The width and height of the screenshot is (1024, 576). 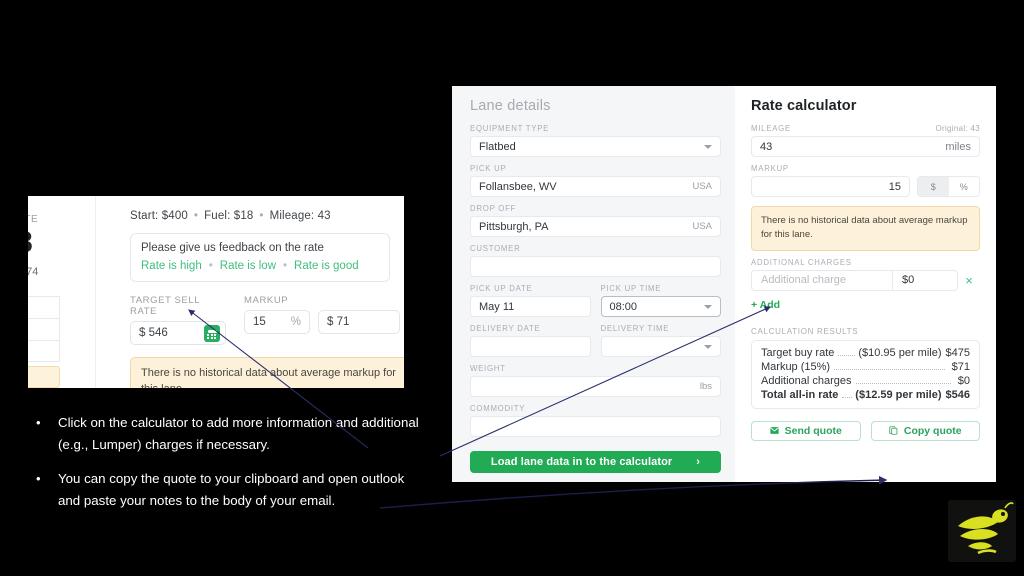 I want to click on load-lane-data-label: Load lane data in to the calculator, so click(x=581, y=462).